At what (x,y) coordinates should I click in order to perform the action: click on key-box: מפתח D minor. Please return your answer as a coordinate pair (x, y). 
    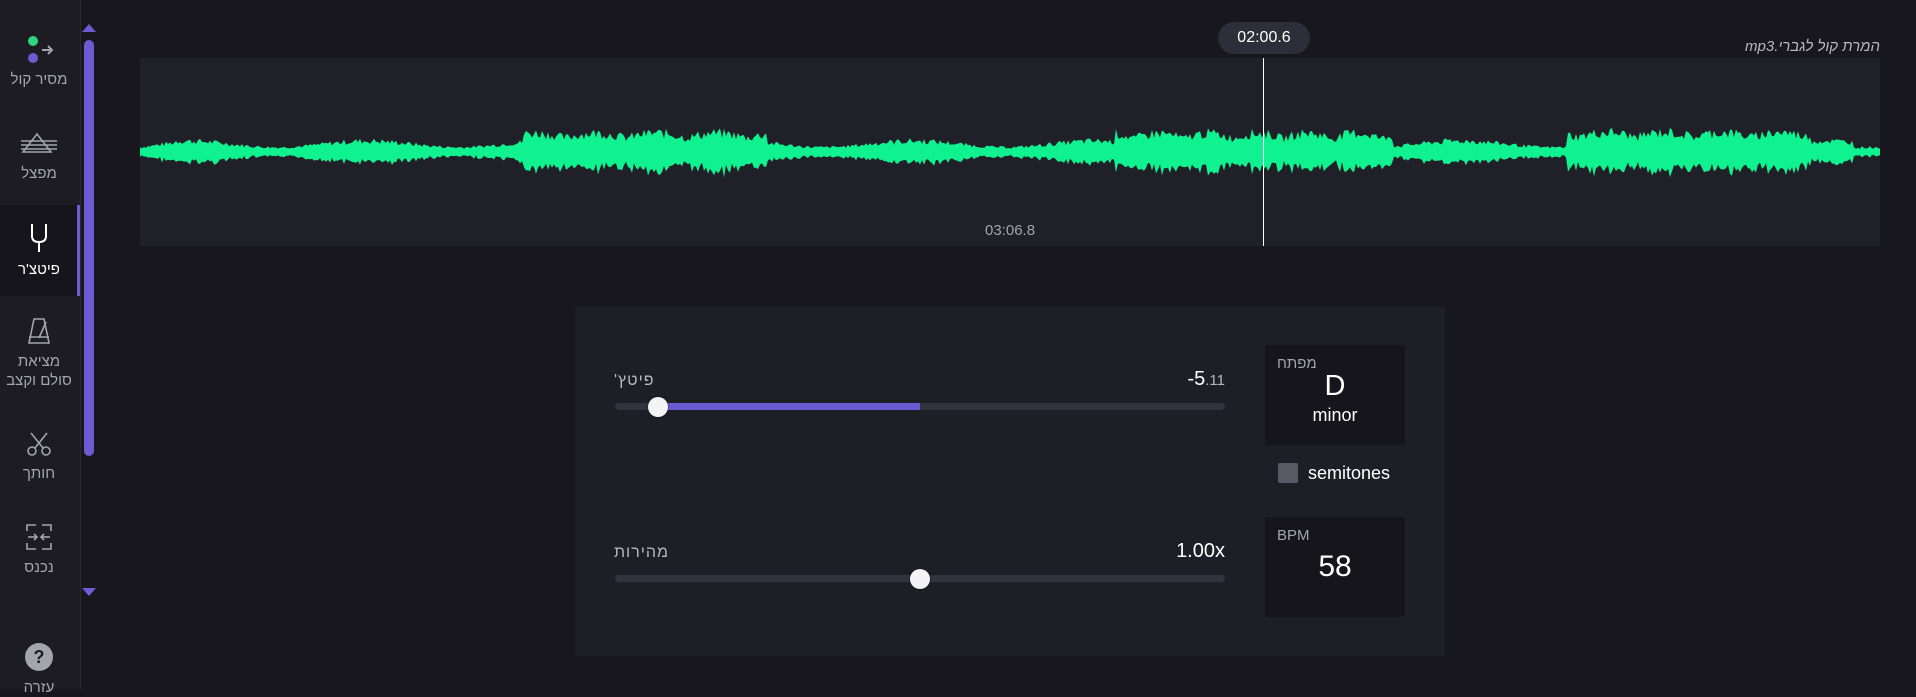
    Looking at the image, I should click on (1335, 395).